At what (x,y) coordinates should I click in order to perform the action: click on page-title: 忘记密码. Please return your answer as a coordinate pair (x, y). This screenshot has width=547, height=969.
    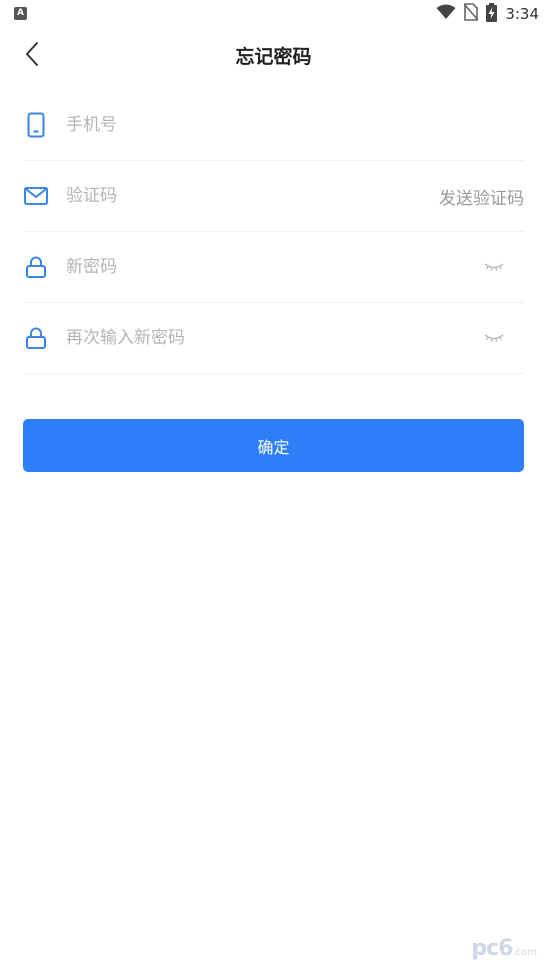
    Looking at the image, I should click on (273, 57).